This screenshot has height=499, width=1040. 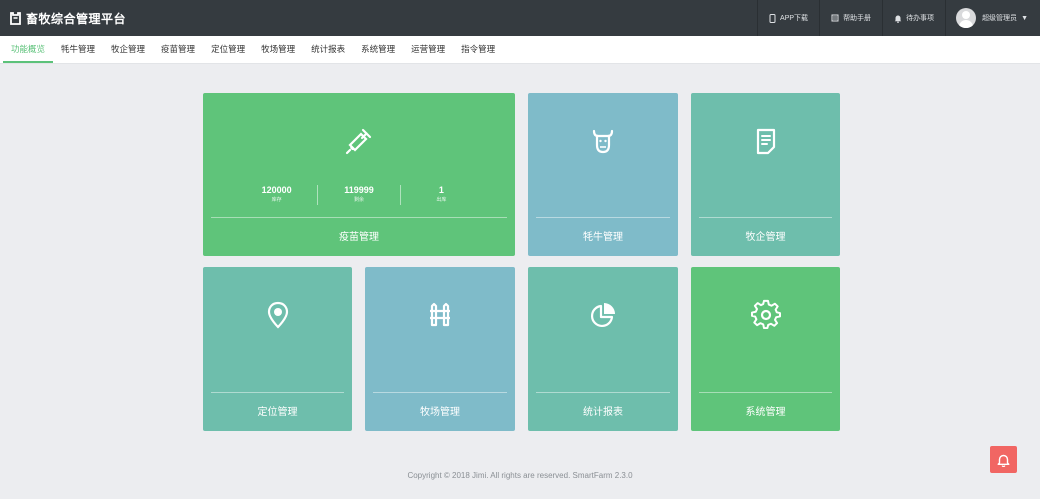 What do you see at coordinates (276, 190) in the screenshot?
I see `stat-inventory-value: 120000` at bounding box center [276, 190].